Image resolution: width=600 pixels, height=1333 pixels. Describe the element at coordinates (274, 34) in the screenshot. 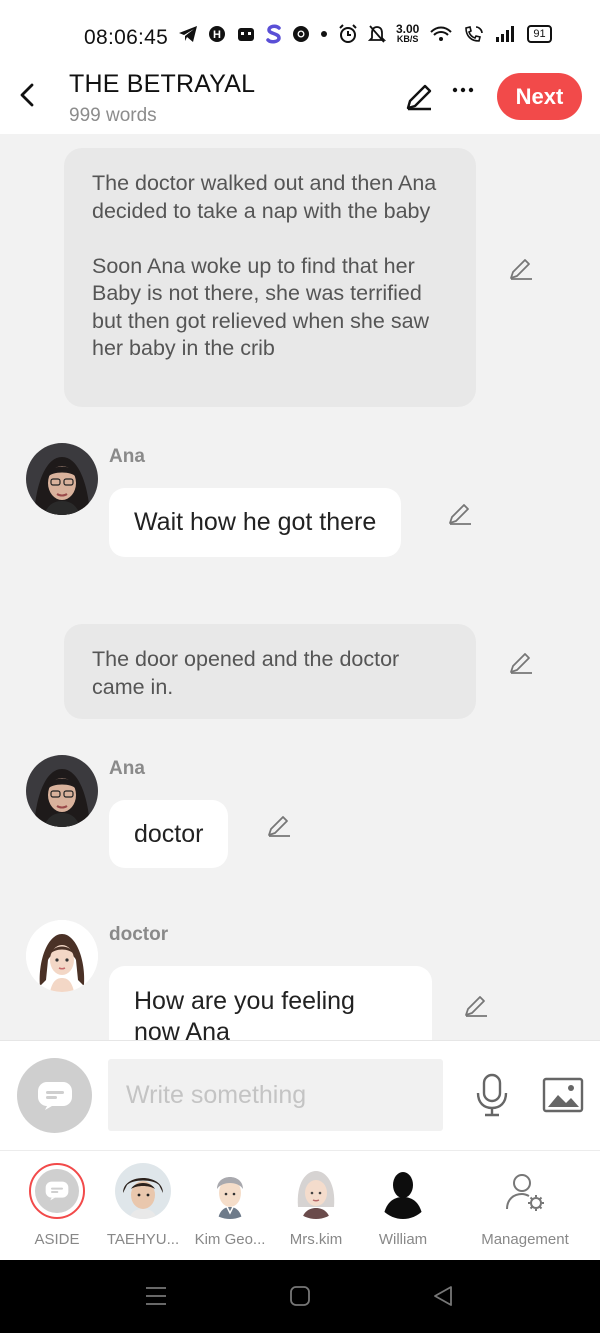

I see `app-s-icon` at that location.